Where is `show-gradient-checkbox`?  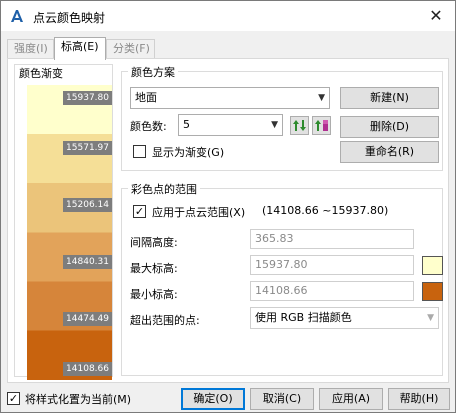 show-gradient-checkbox is located at coordinates (139, 151).